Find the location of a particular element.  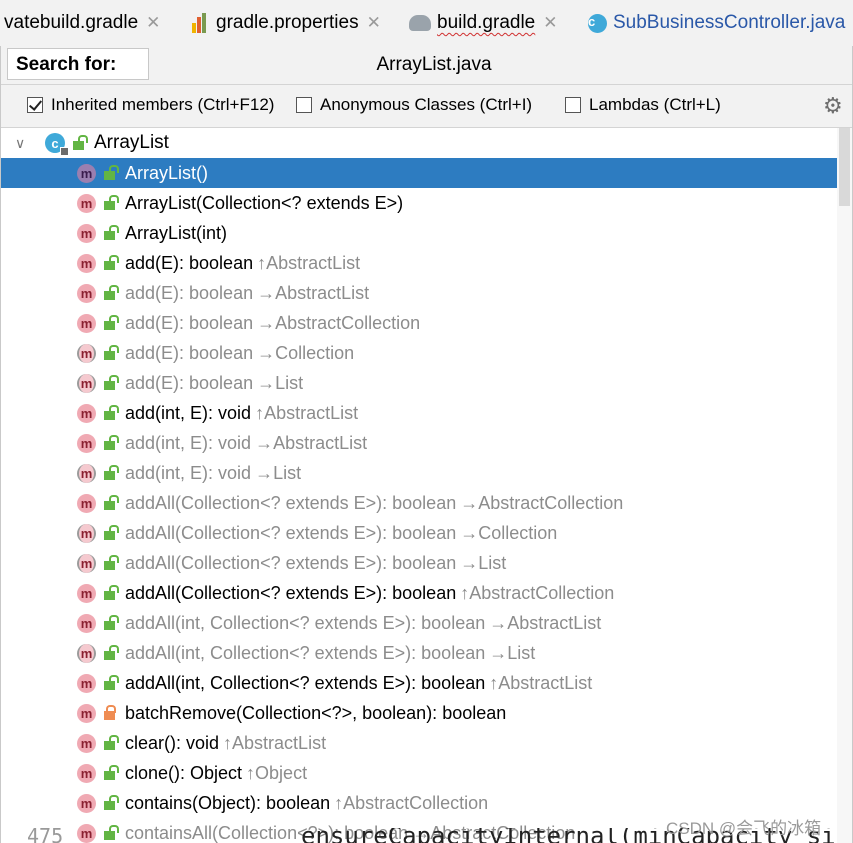

tab-gradle-properties: gradle.properties ✕ is located at coordinates (286, 23).